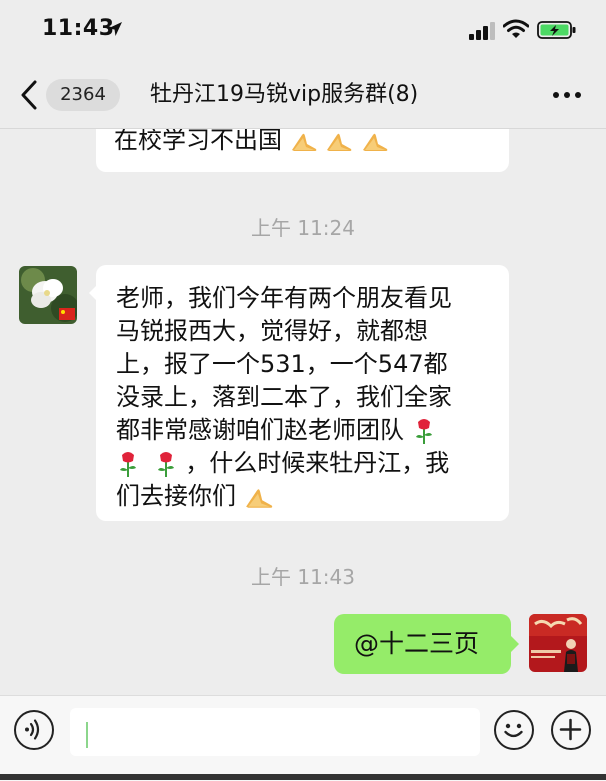 The width and height of the screenshot is (606, 781). I want to click on more-dots-icon, so click(567, 95).